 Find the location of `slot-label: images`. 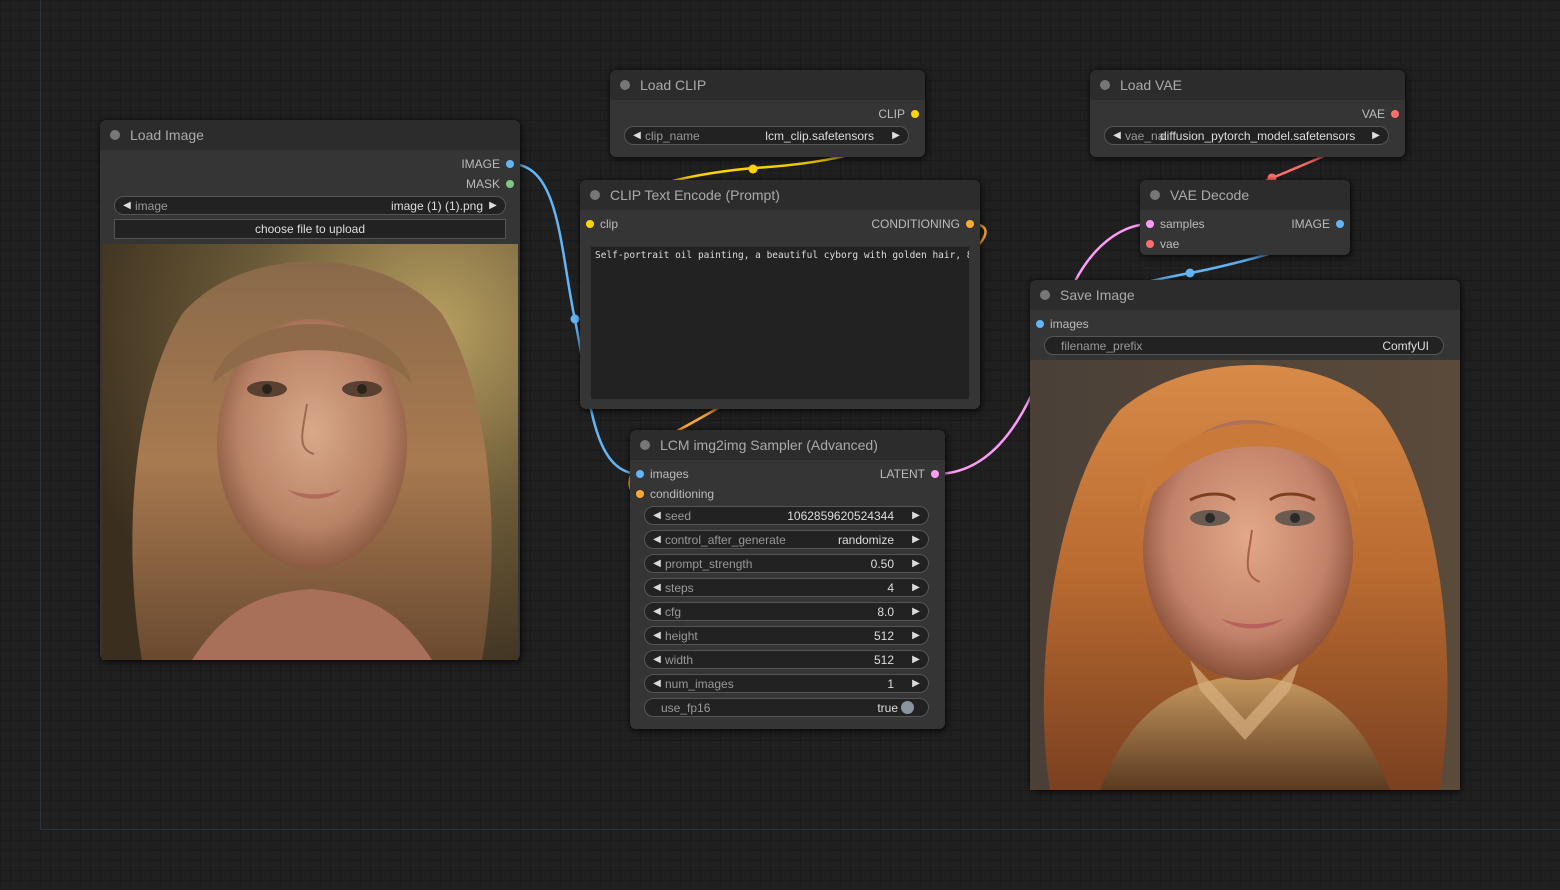

slot-label: images is located at coordinates (1069, 324).